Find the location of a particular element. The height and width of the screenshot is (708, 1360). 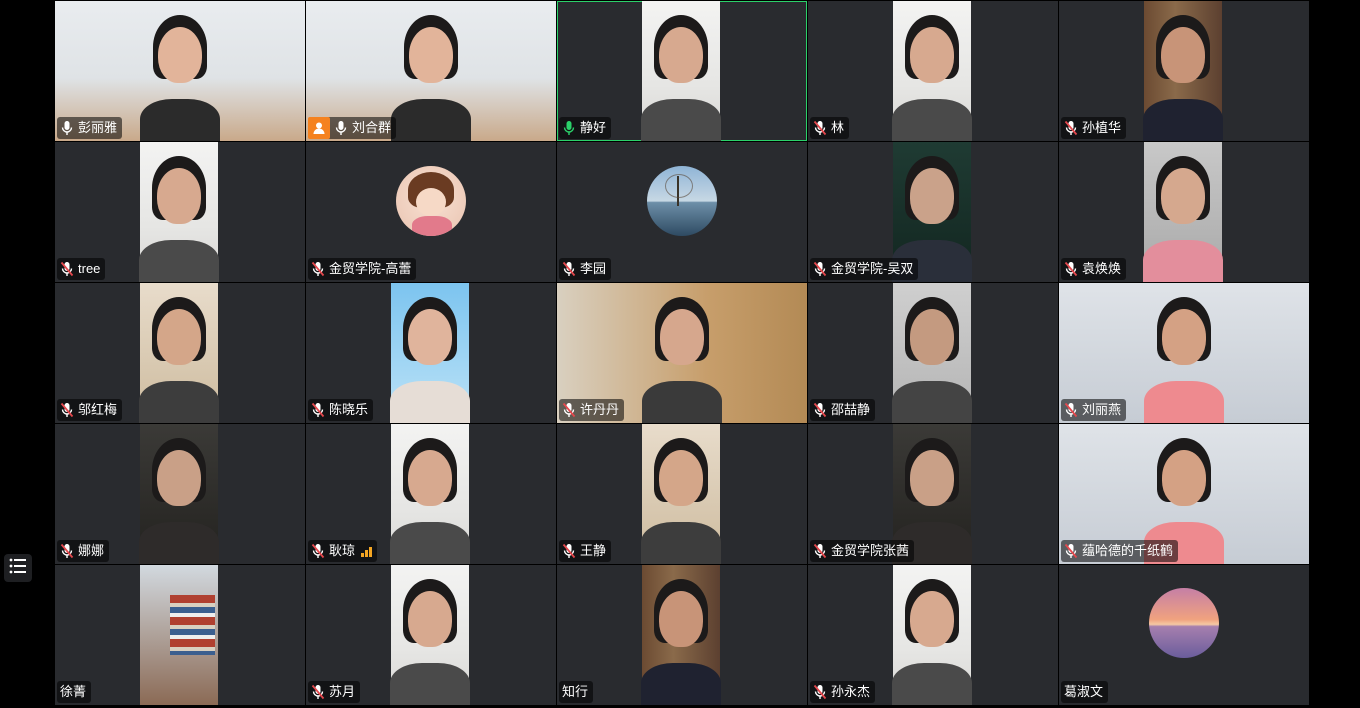

participant-tile: 刘合群 is located at coordinates (431, 71).